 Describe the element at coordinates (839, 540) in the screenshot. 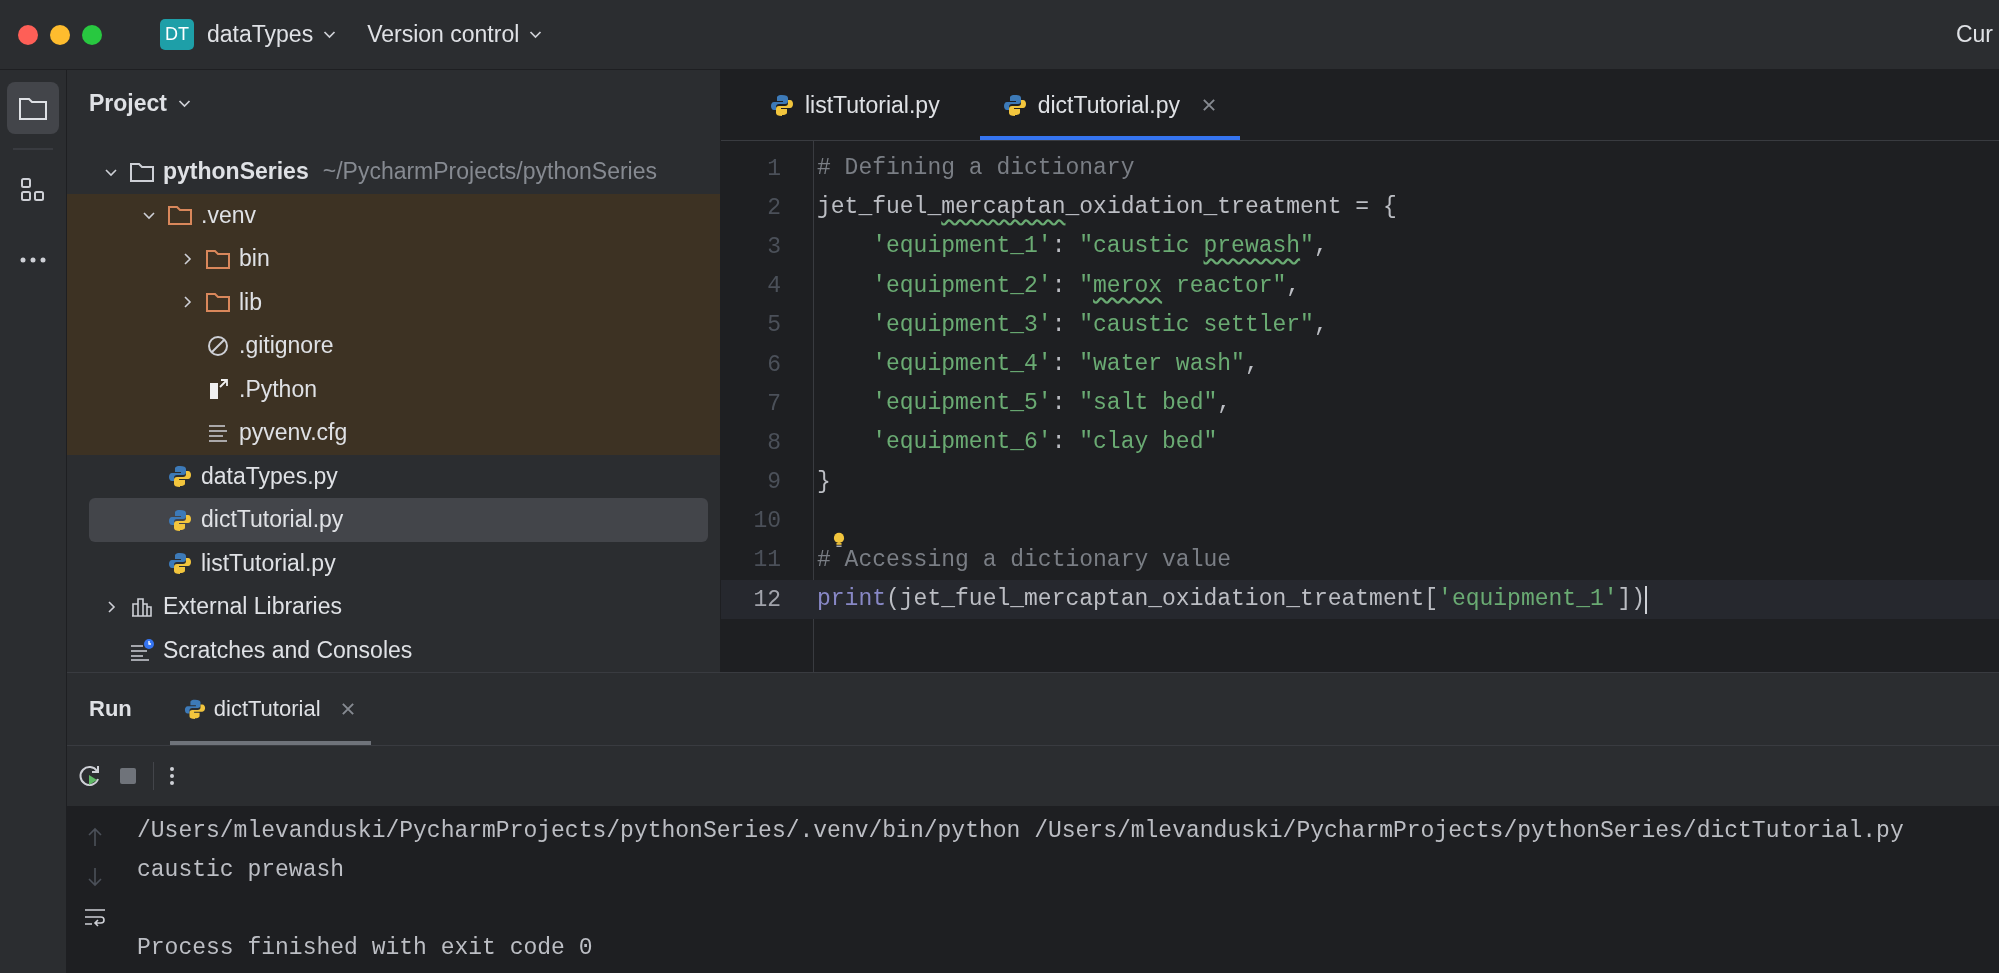

I see `lightbulb-icon` at that location.